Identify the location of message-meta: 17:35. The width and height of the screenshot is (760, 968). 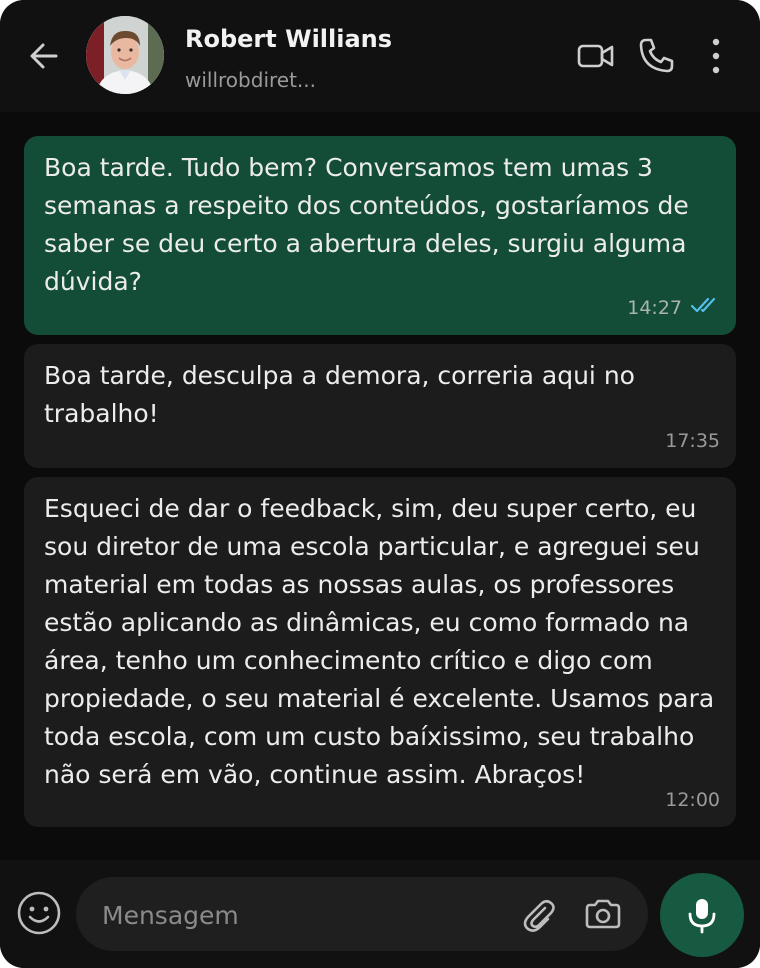
(692, 441).